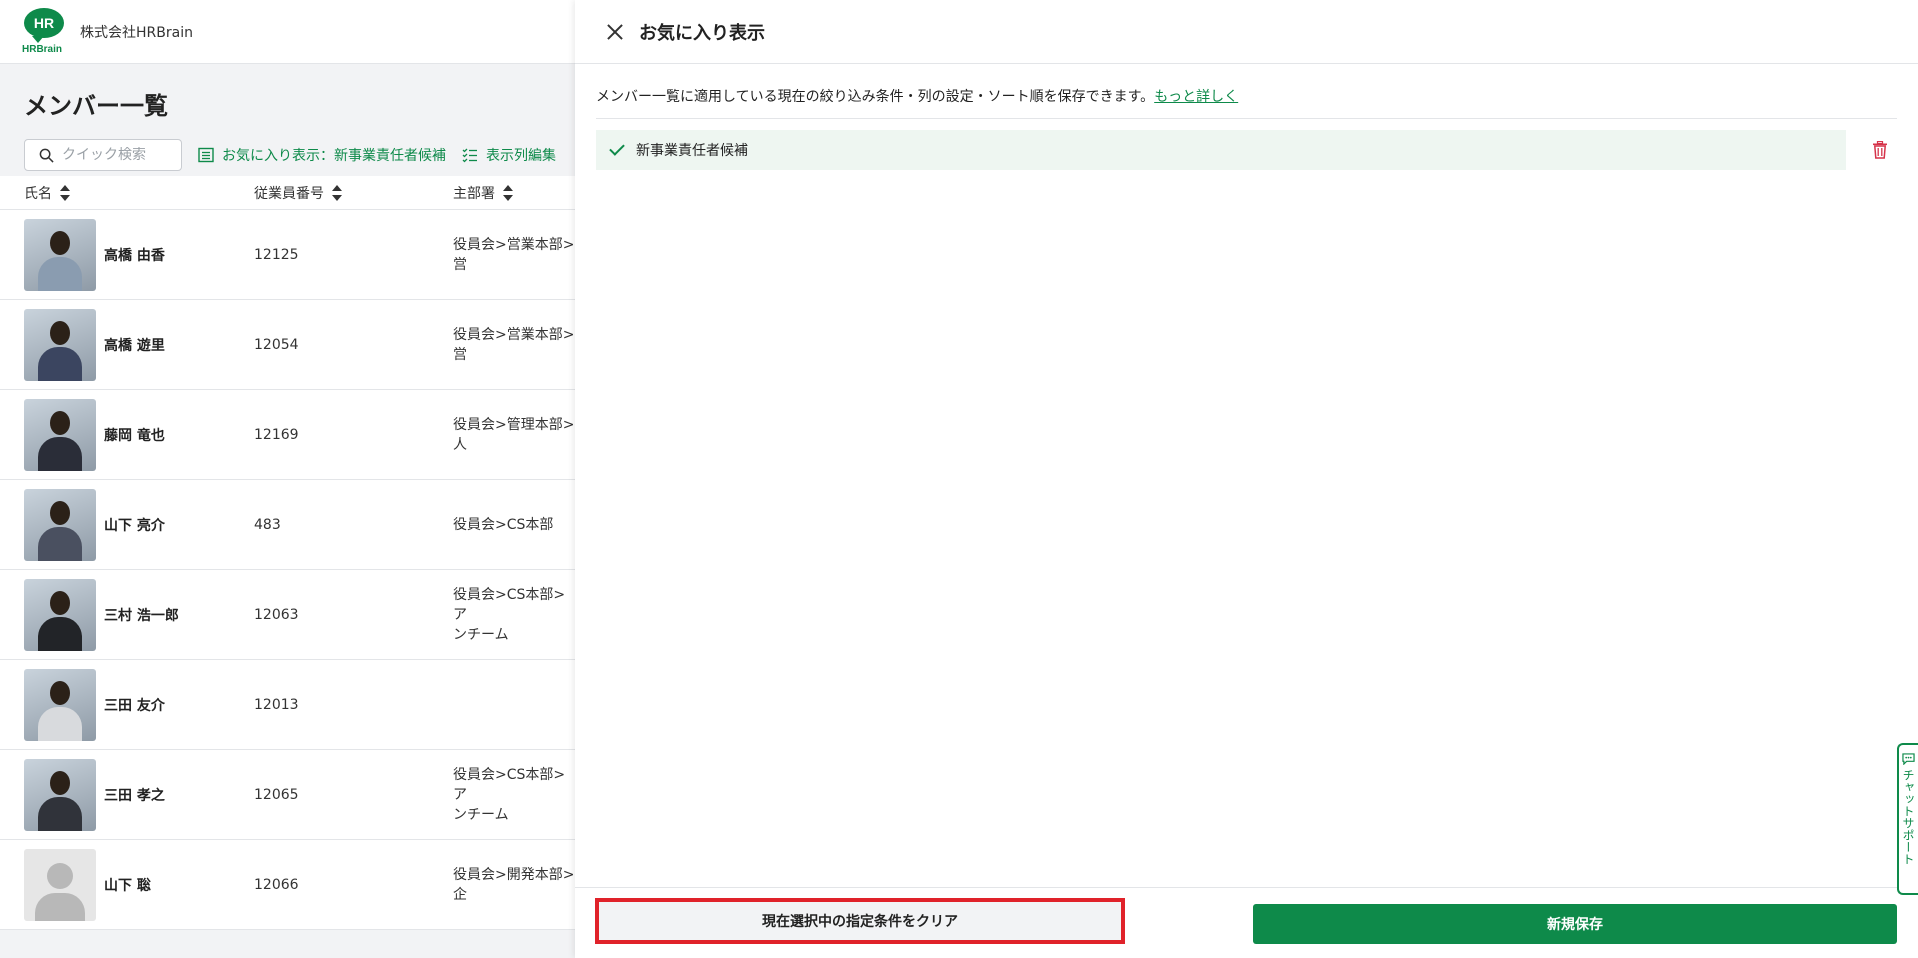  Describe the element at coordinates (615, 32) in the screenshot. I see `close-icon` at that location.